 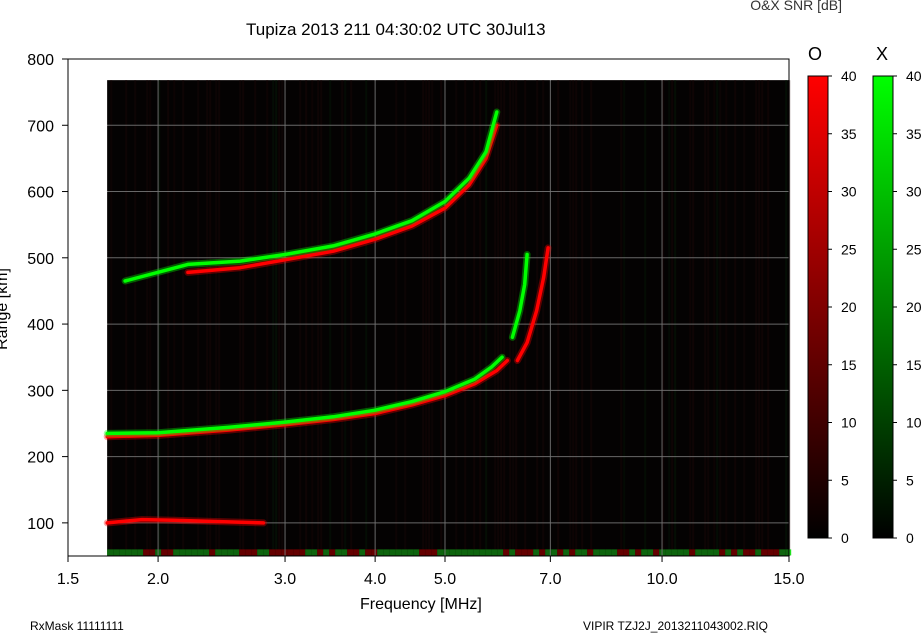 I want to click on colorbar-o-tick-label: 40, so click(x=849, y=76).